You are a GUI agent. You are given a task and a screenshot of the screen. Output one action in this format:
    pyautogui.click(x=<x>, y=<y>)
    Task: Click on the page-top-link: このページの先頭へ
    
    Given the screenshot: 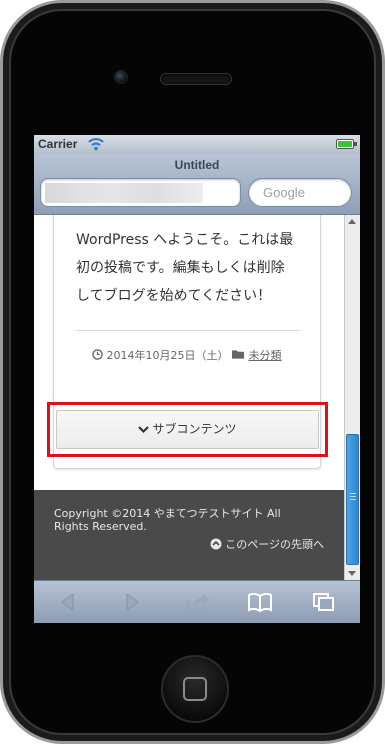 What is the action you would take?
    pyautogui.click(x=267, y=544)
    